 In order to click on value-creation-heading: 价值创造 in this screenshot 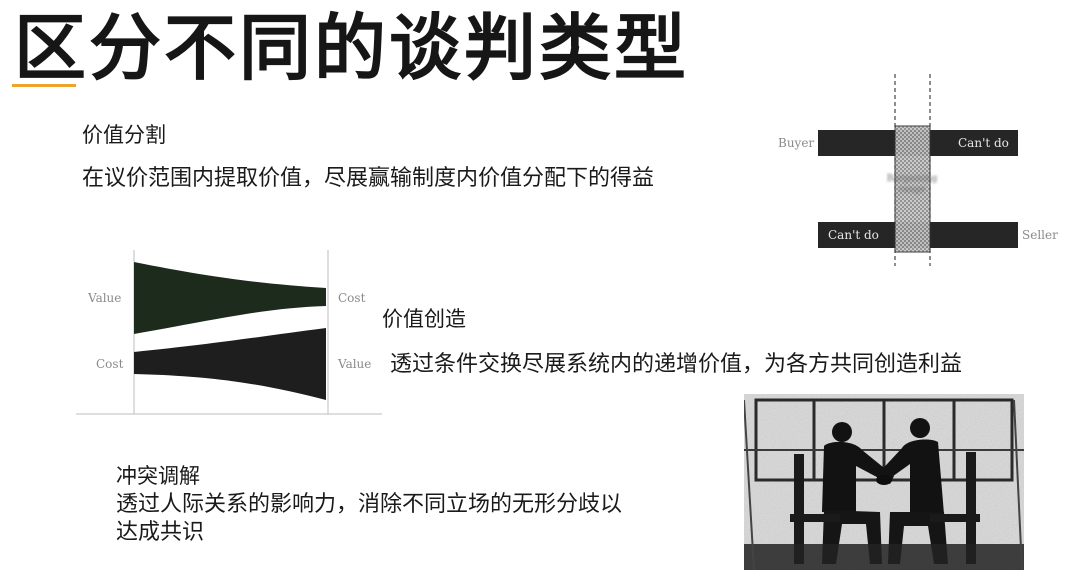, I will do `click(424, 319)`.